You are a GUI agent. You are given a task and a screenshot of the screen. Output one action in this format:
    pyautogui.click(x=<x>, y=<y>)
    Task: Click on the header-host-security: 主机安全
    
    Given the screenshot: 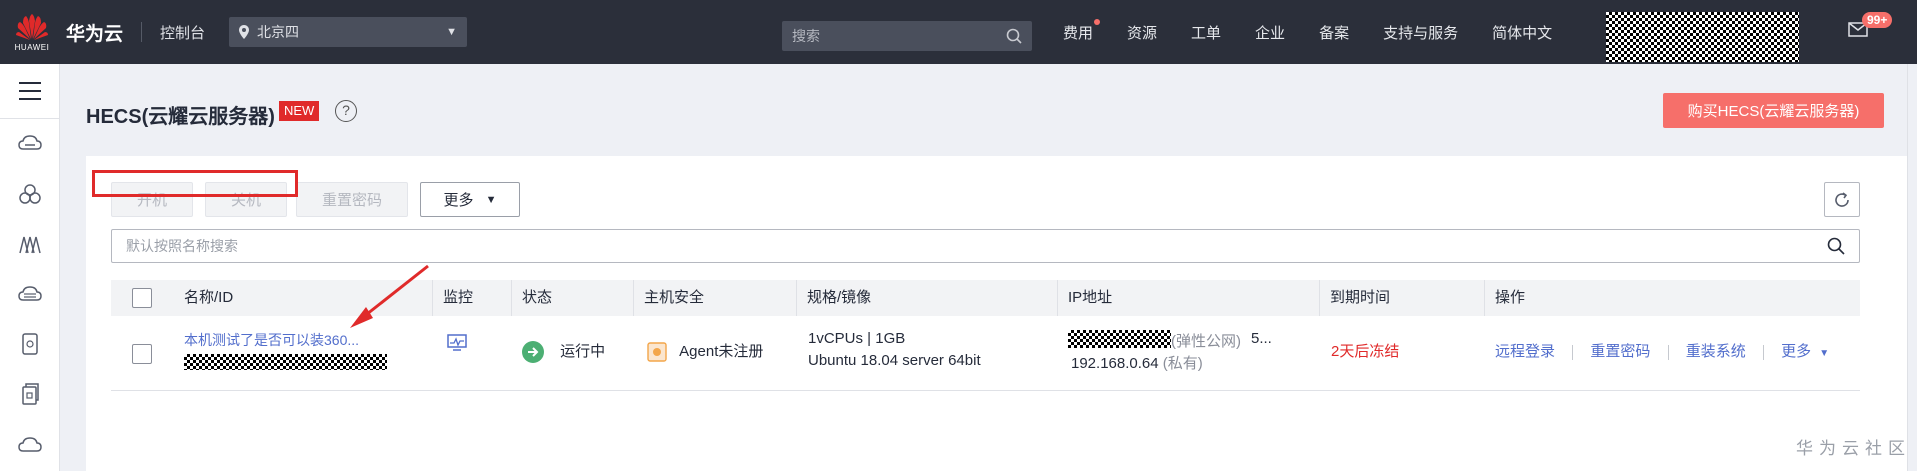 What is the action you would take?
    pyautogui.click(x=668, y=298)
    